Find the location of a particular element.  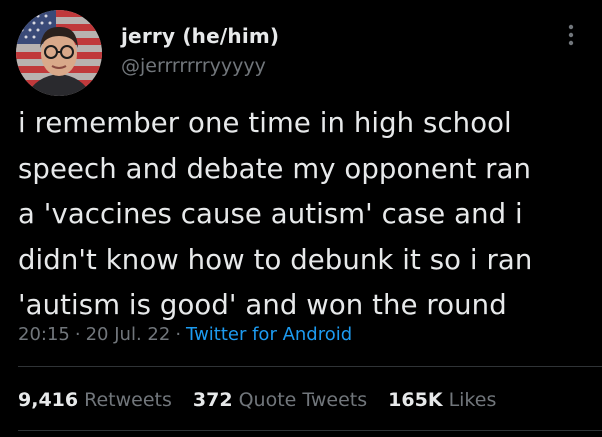

author-name: jerry (he/him) is located at coordinates (200, 36).